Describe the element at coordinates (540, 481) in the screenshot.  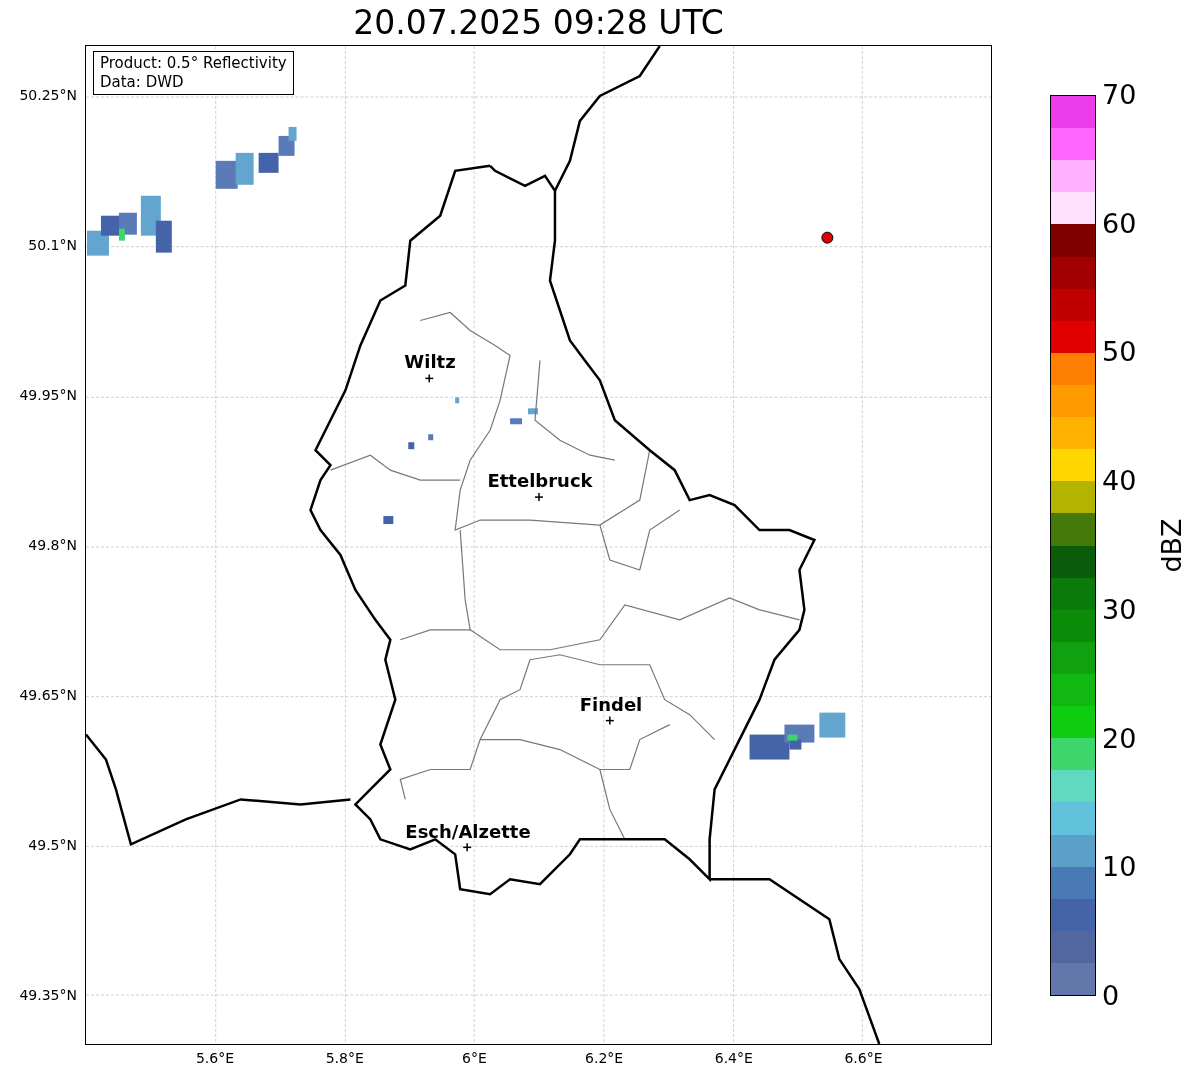
I see `city-label: Ettelbruck` at that location.